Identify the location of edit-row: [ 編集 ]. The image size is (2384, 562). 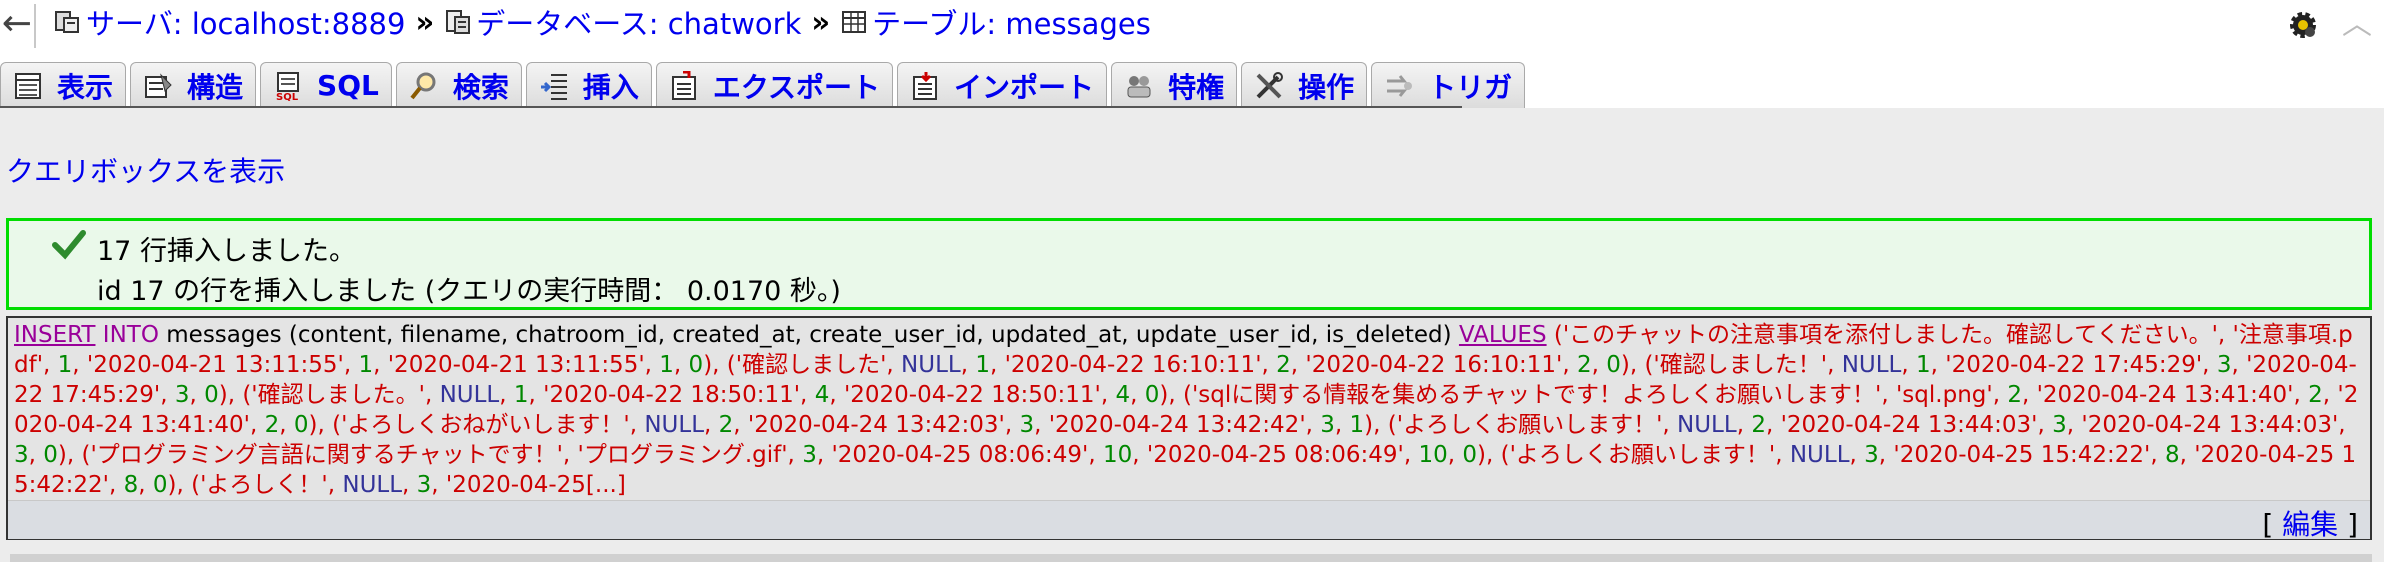
(1189, 520).